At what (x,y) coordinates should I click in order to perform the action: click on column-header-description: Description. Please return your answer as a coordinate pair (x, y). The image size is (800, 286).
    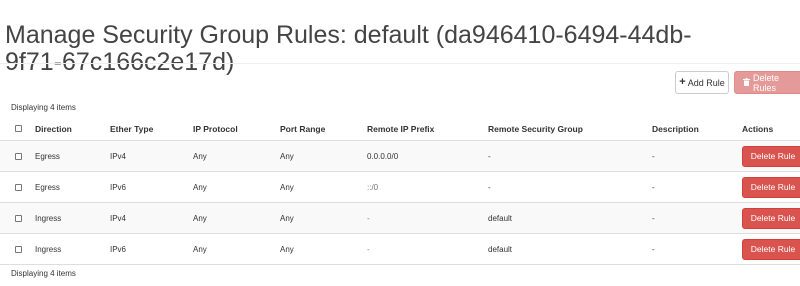
    Looking at the image, I should click on (675, 128).